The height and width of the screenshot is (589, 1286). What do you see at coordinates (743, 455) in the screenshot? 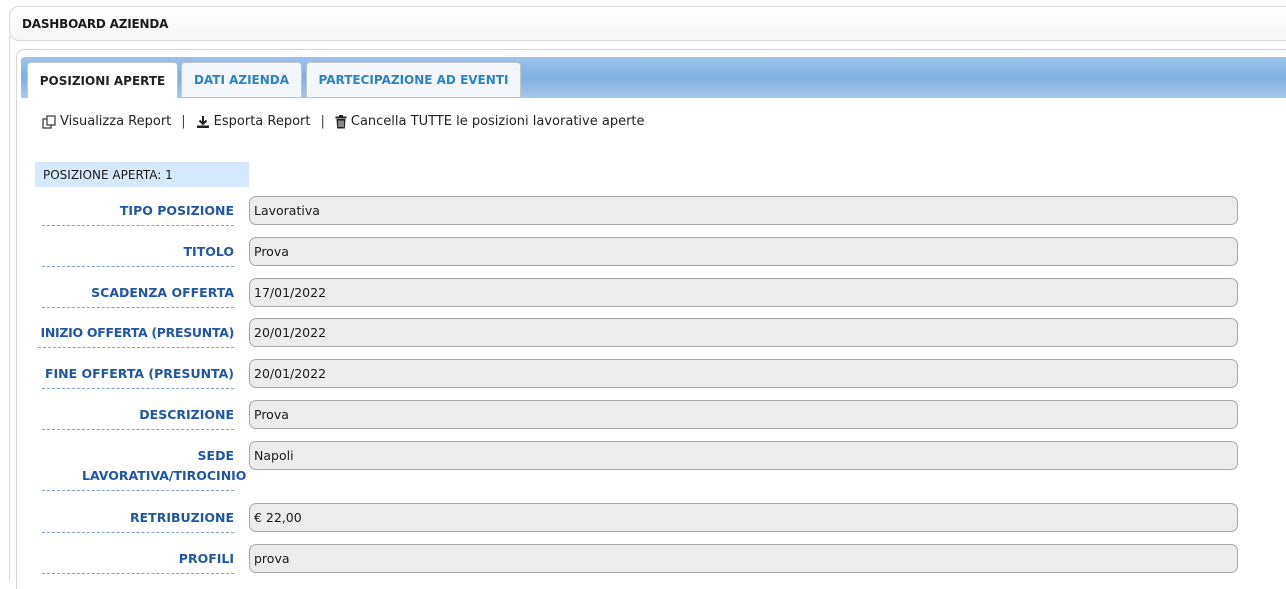
I see `field-sede-lavorativa: Napoli` at bounding box center [743, 455].